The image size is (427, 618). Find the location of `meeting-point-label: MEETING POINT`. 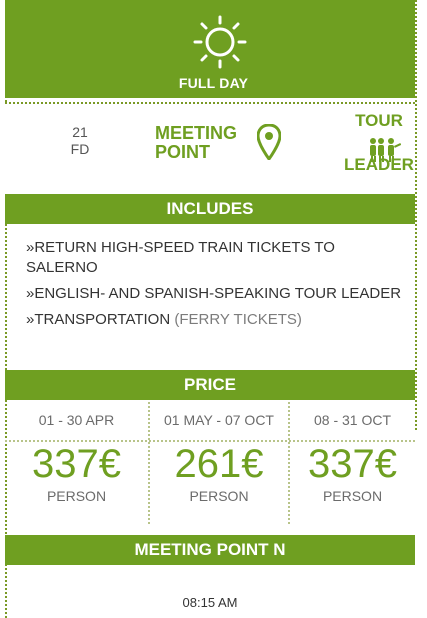

meeting-point-label: MEETING POINT is located at coordinates (196, 143).